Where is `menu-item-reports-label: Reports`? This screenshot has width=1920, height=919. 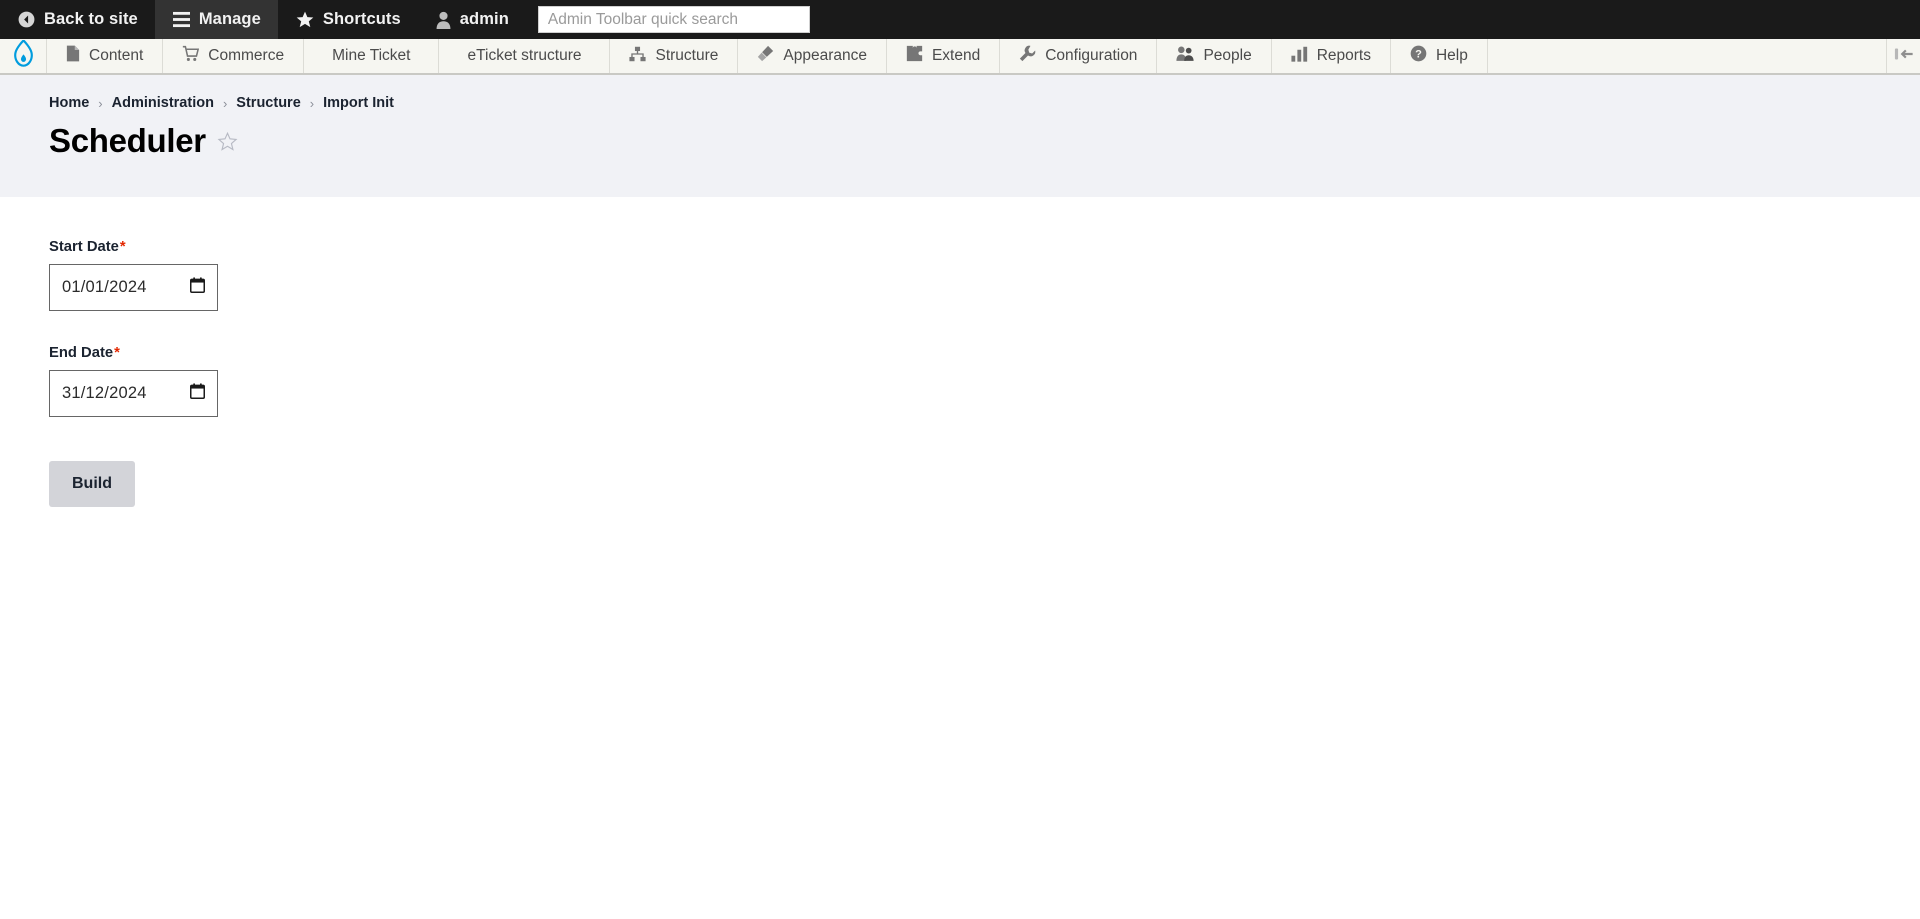
menu-item-reports-label: Reports is located at coordinates (1343, 55).